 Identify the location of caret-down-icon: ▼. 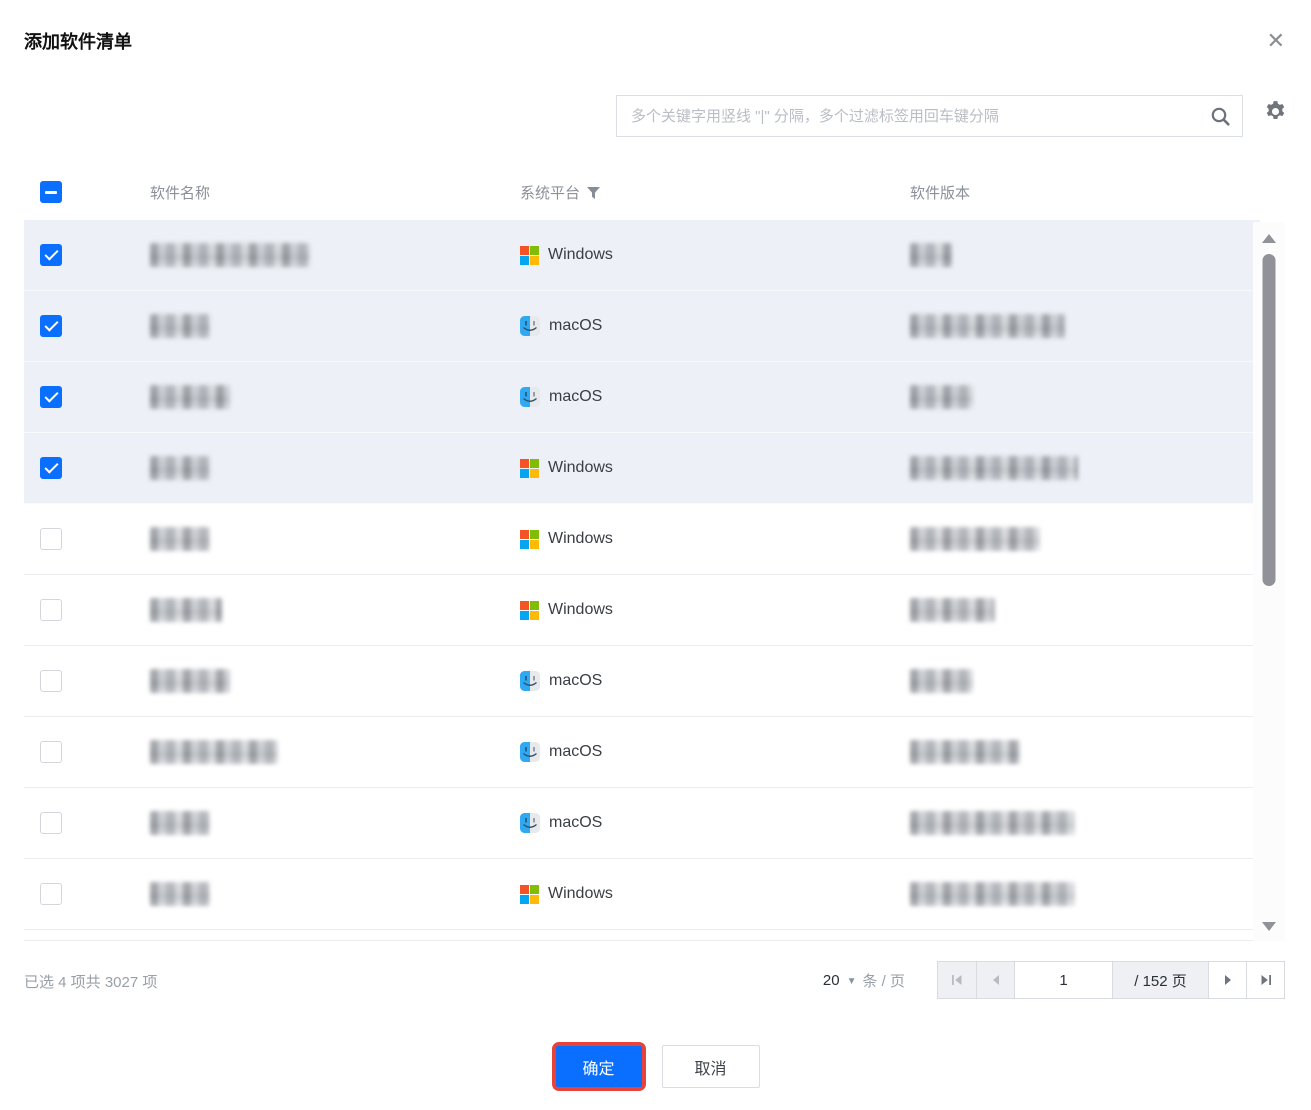
(852, 981).